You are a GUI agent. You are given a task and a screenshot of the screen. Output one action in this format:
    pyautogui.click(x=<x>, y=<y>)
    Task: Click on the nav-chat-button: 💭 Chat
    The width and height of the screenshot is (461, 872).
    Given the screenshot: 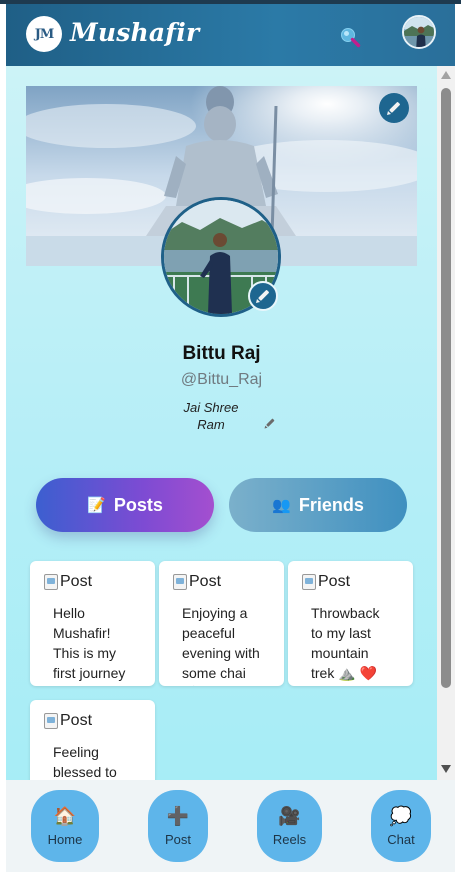 What is the action you would take?
    pyautogui.click(x=401, y=826)
    